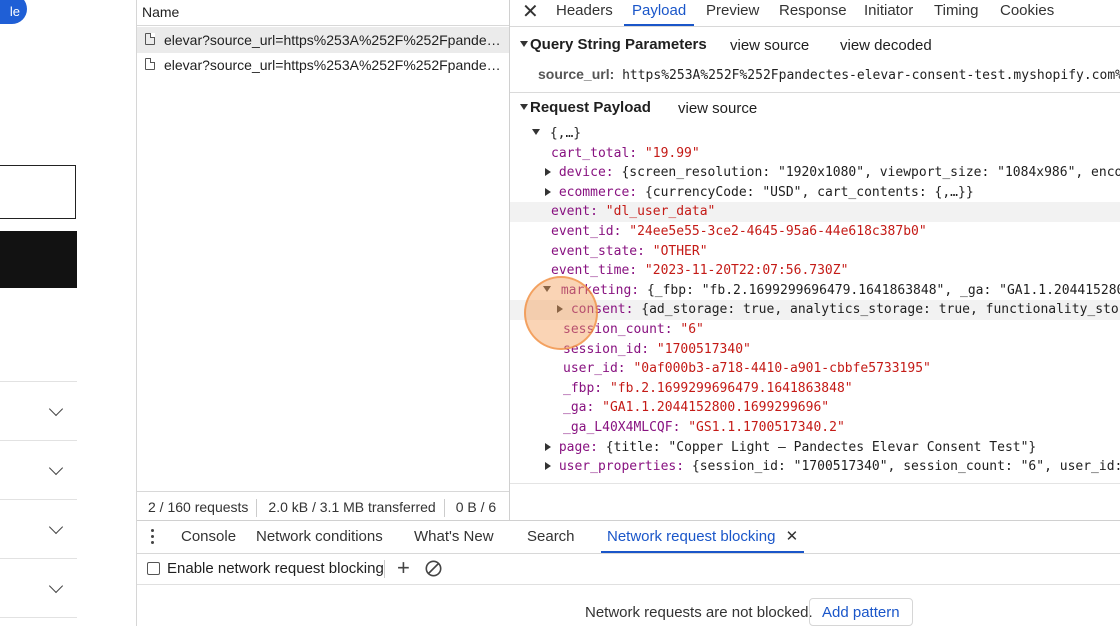 The width and height of the screenshot is (1120, 627). I want to click on tree-value: "fb.2.1699299696479.1641863848", so click(731, 388).